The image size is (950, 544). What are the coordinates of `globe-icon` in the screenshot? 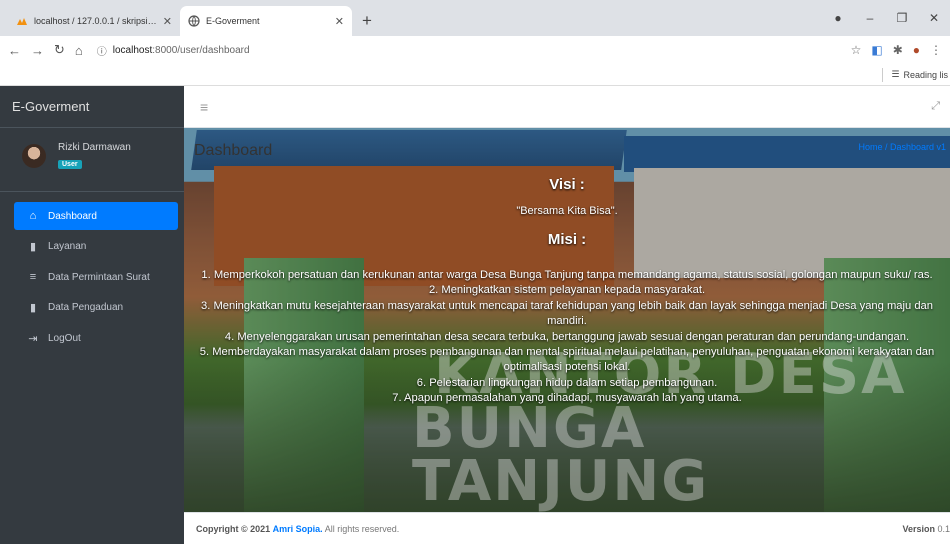 It's located at (194, 21).